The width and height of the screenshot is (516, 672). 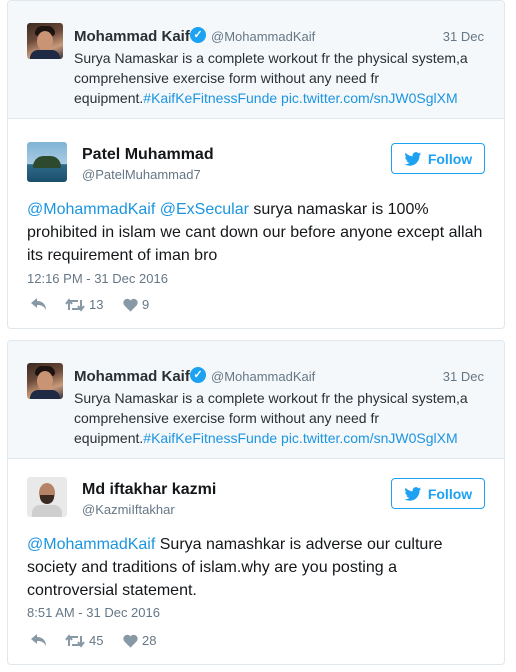 I want to click on like-count: 9, so click(x=146, y=304).